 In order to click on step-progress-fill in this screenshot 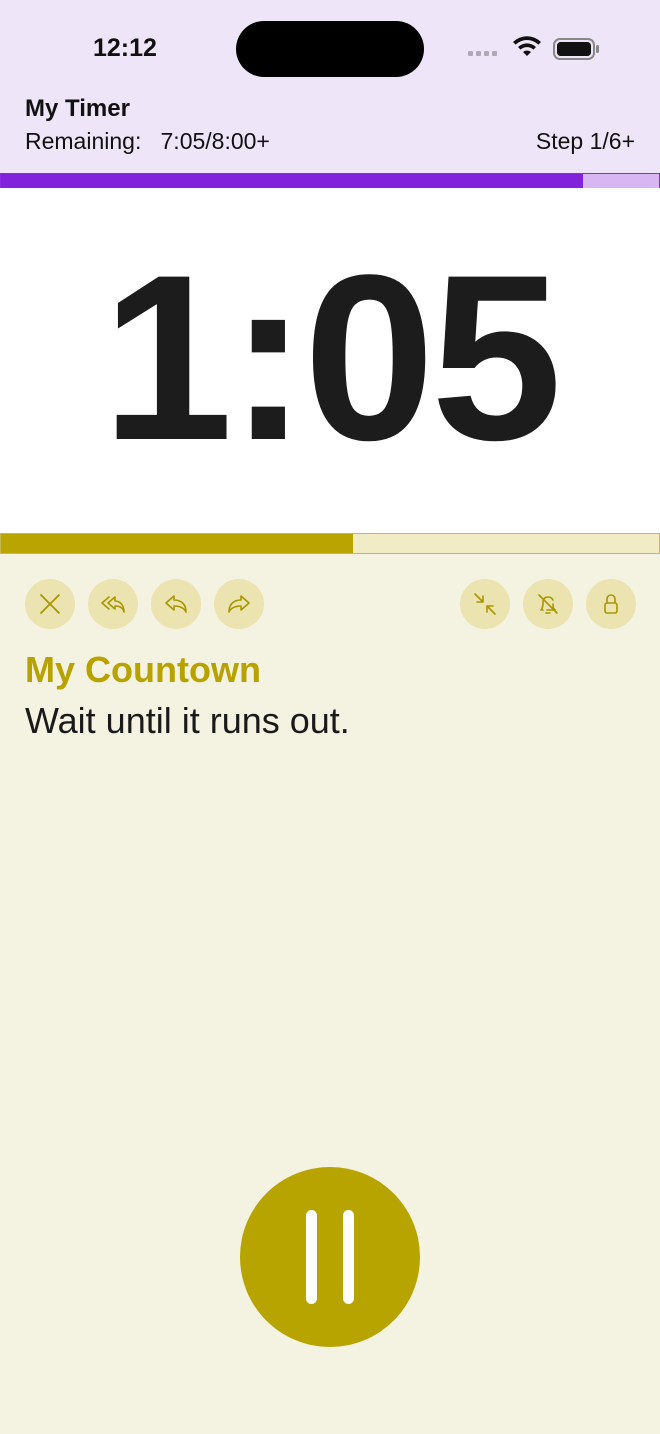, I will do `click(177, 543)`.